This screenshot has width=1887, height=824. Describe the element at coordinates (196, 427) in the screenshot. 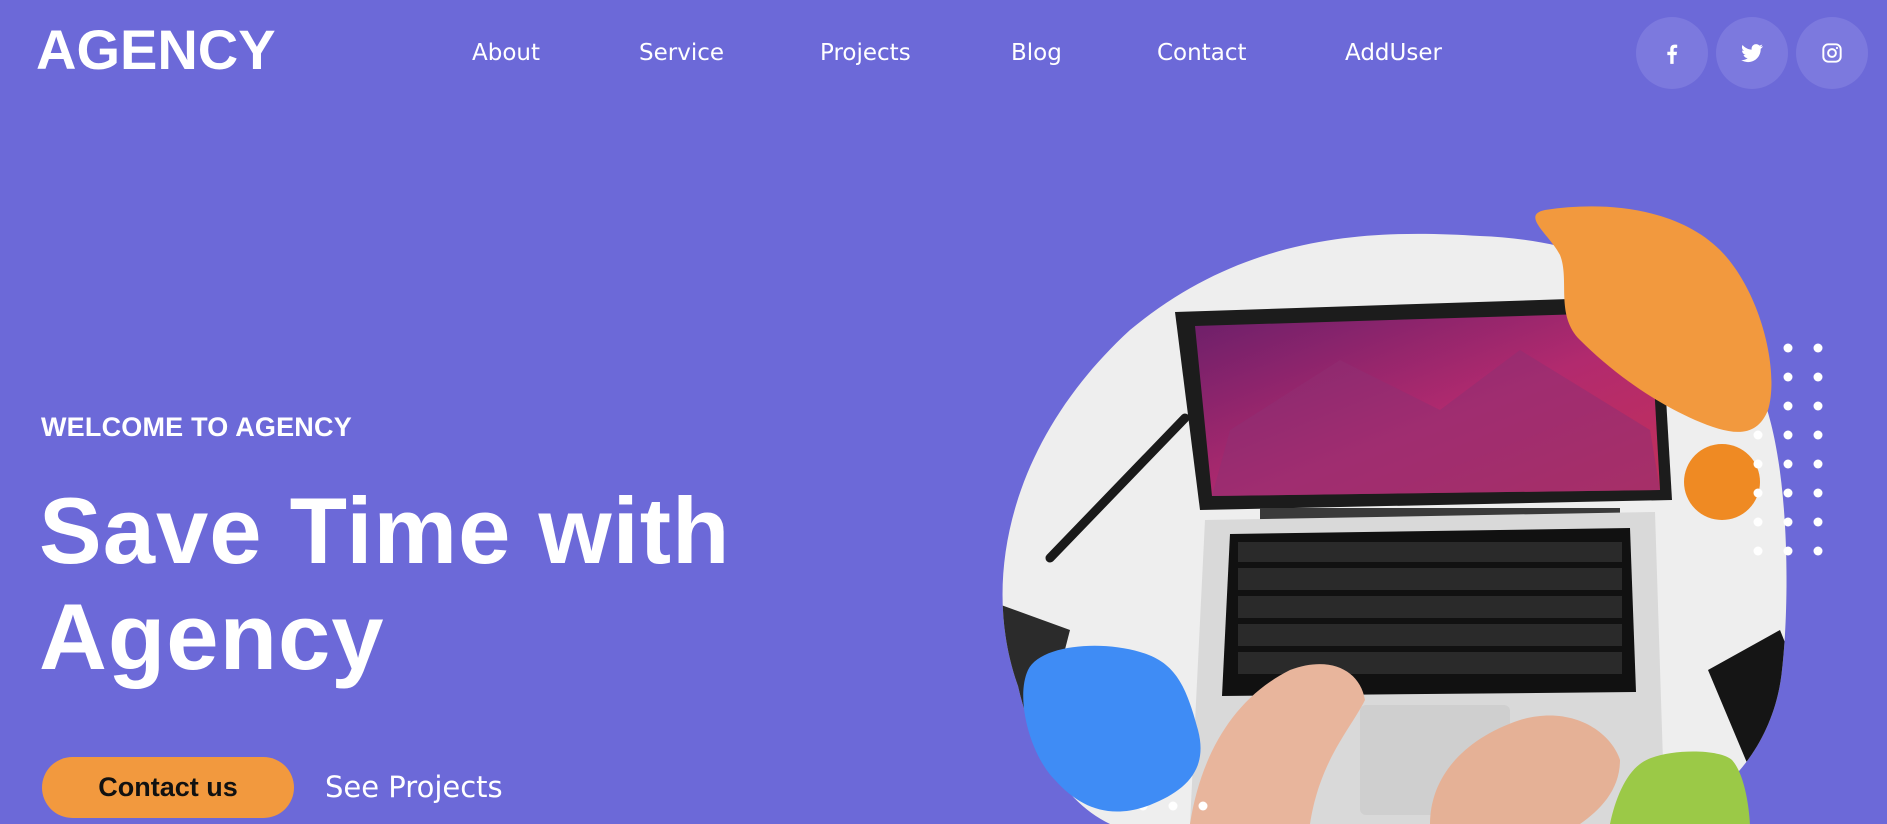

I see `hero-eyebrow: WELCOME TO AGENCY` at that location.